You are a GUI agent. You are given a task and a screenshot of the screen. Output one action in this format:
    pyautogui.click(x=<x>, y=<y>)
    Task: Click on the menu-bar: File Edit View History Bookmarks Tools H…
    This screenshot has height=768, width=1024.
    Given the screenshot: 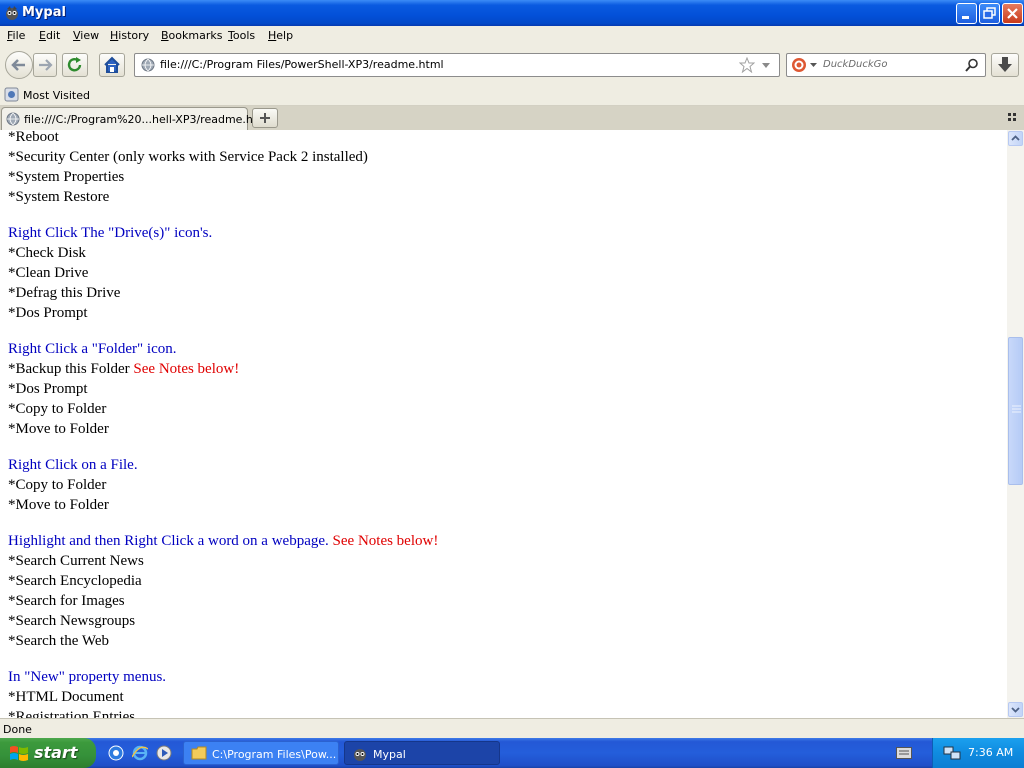 What is the action you would take?
    pyautogui.click(x=512, y=36)
    